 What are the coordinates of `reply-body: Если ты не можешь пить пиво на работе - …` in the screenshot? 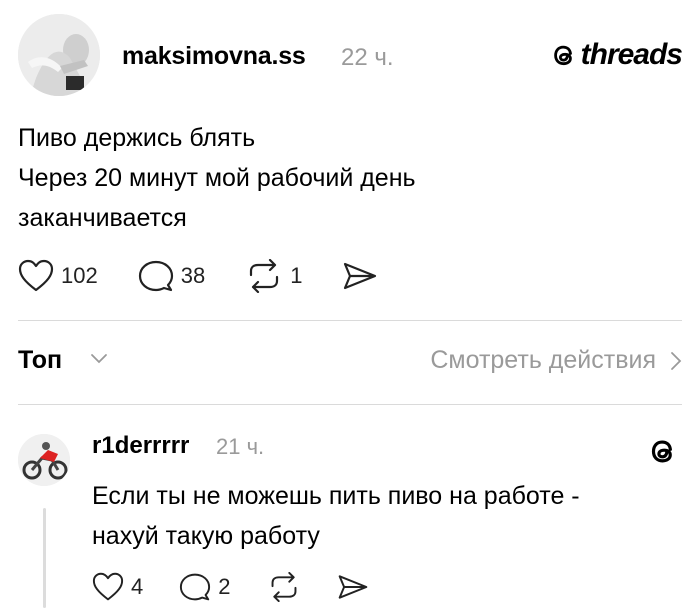 It's located at (387, 516).